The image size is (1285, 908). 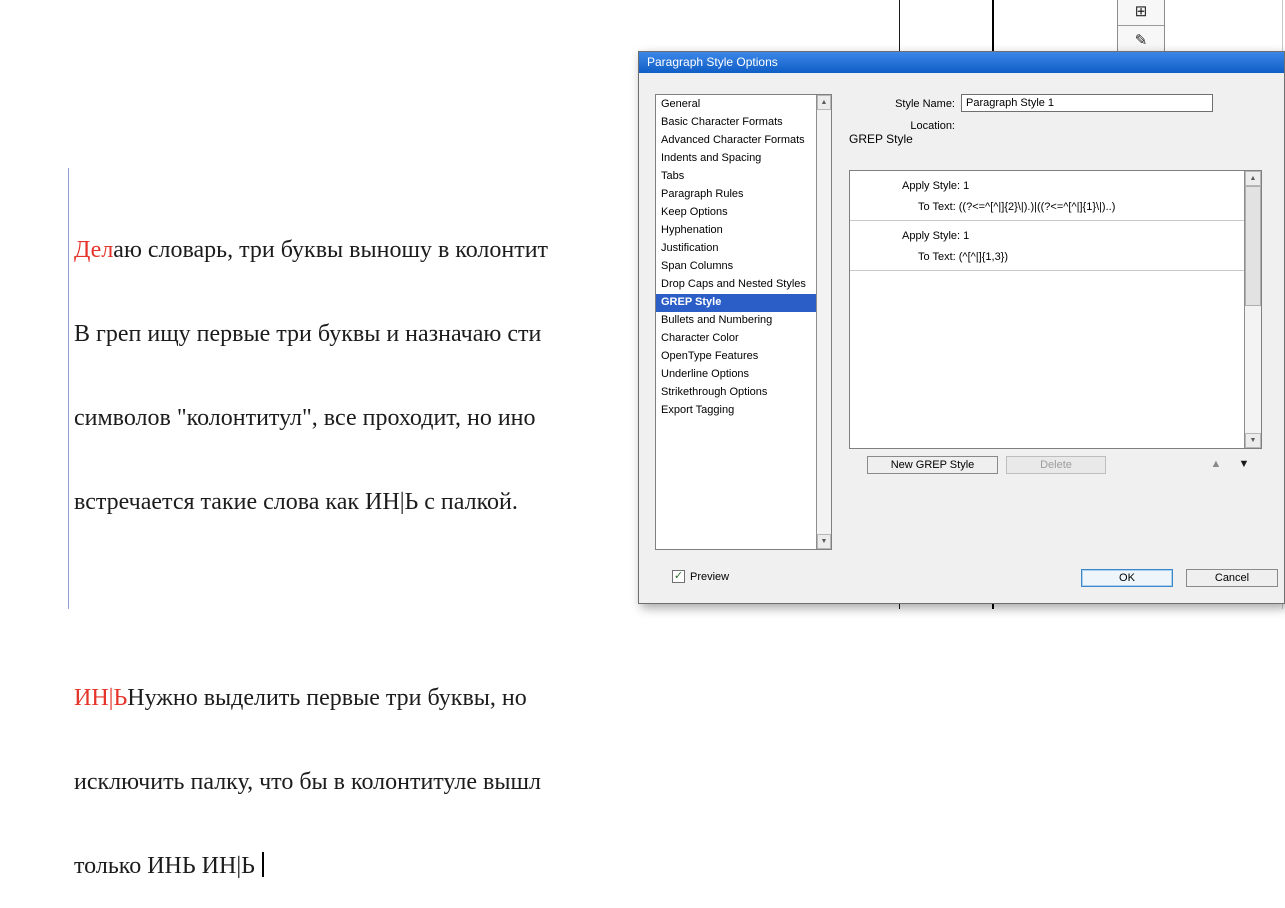 What do you see at coordinates (1253, 246) in the screenshot?
I see `scrollbar-thumb` at bounding box center [1253, 246].